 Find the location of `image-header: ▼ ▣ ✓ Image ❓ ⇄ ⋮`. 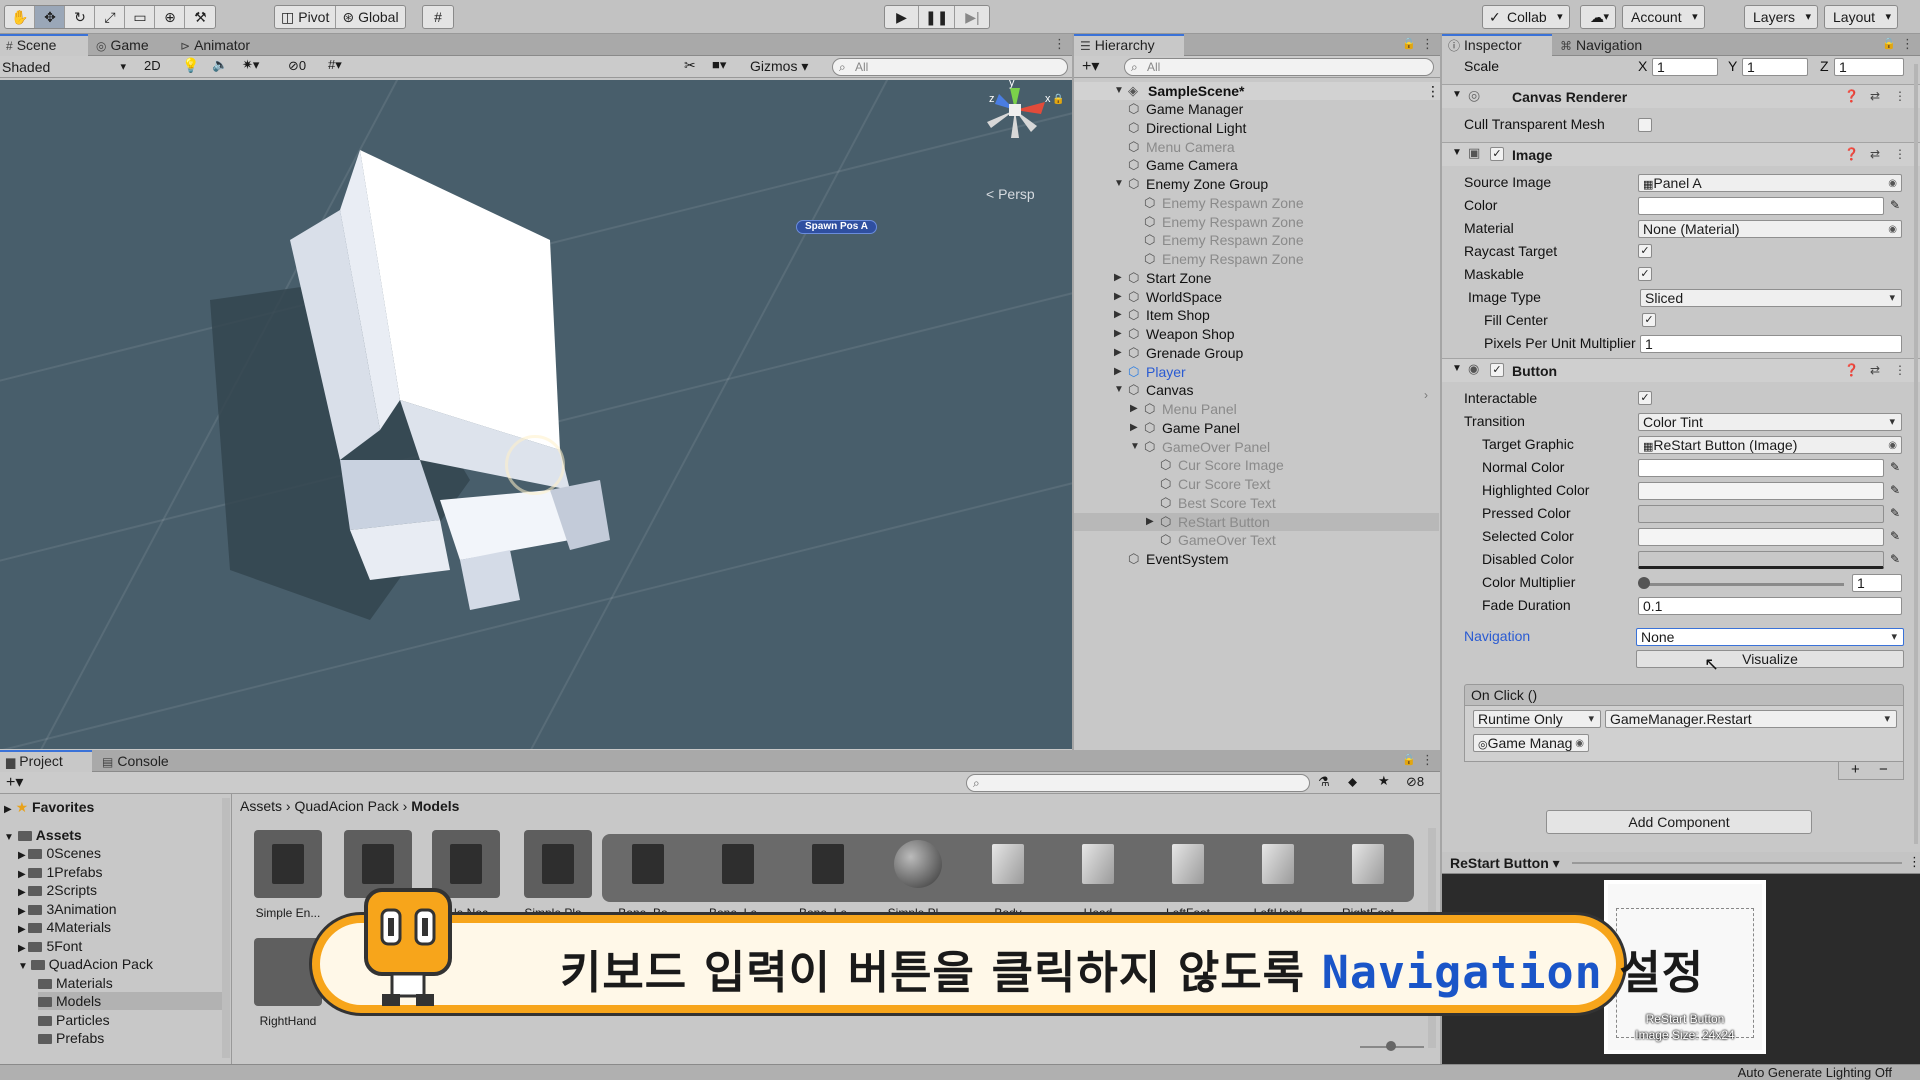

image-header: ▼ ▣ ✓ Image ❓ ⇄ ⋮ is located at coordinates (1681, 154).